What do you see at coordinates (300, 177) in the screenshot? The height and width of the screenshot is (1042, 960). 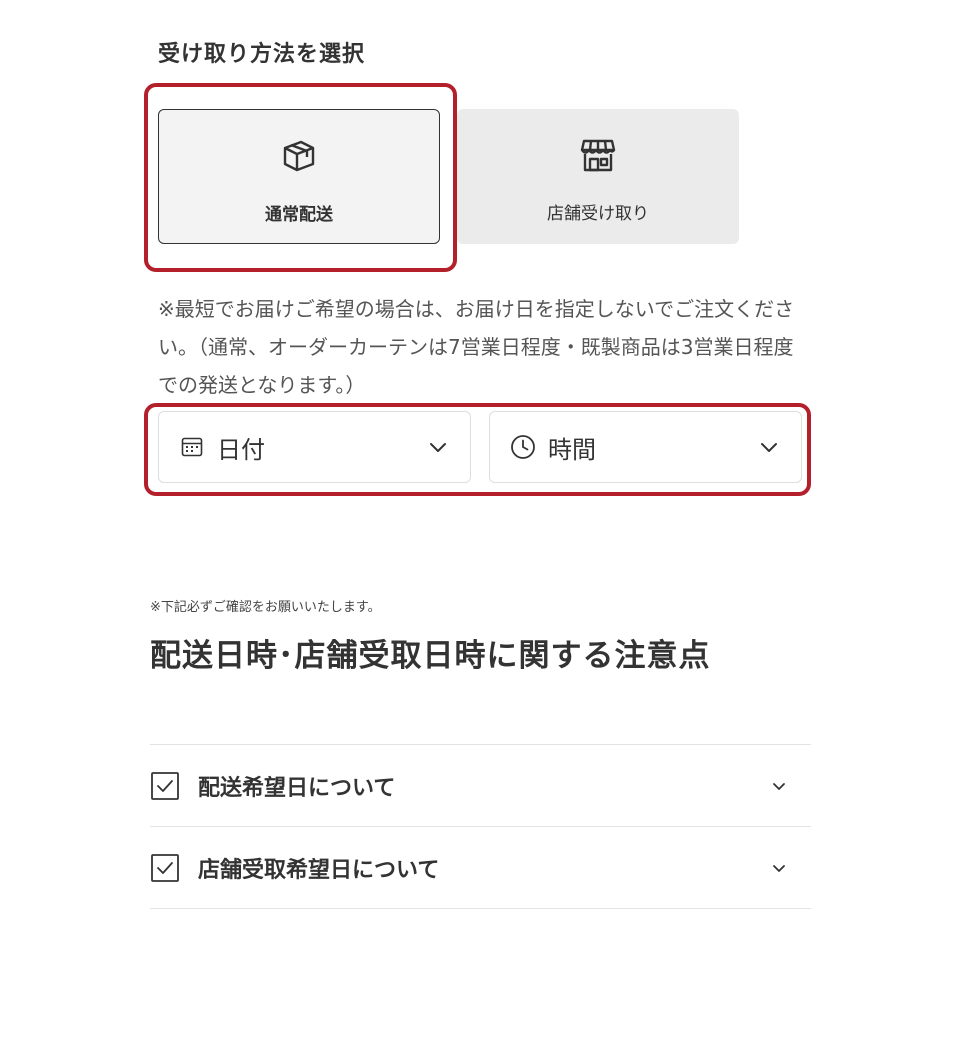 I see `method-highlight-frame` at bounding box center [300, 177].